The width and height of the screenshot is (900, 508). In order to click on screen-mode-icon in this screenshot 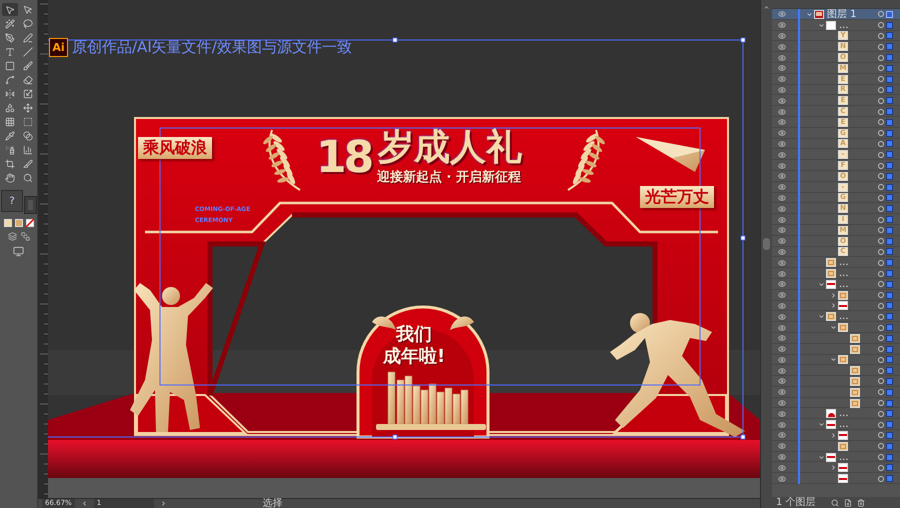, I will do `click(18, 251)`.